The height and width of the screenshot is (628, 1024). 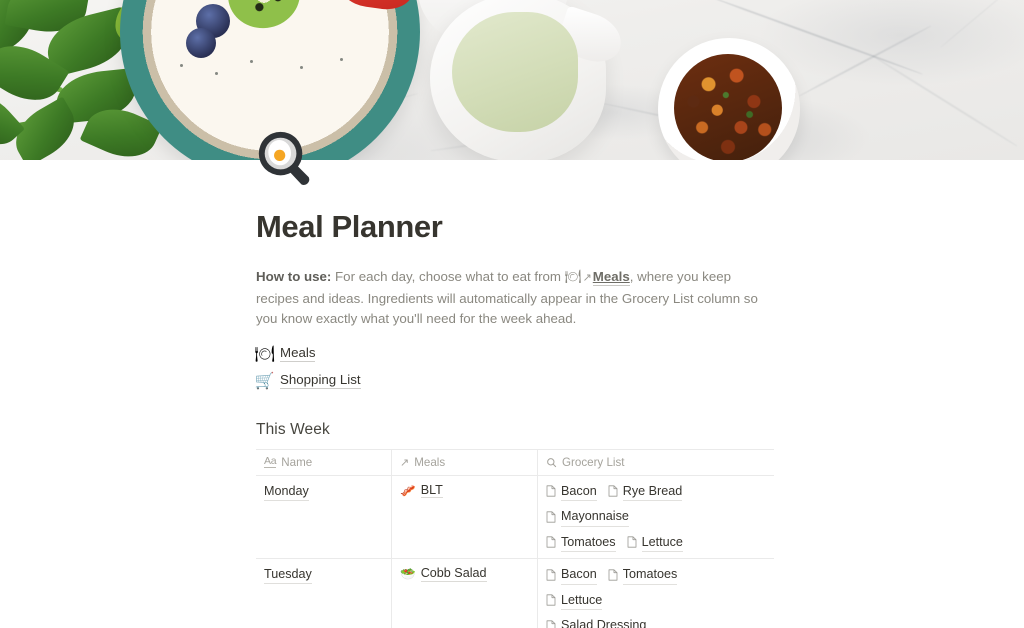 I want to click on meals-inline-link: Meals, so click(x=611, y=278).